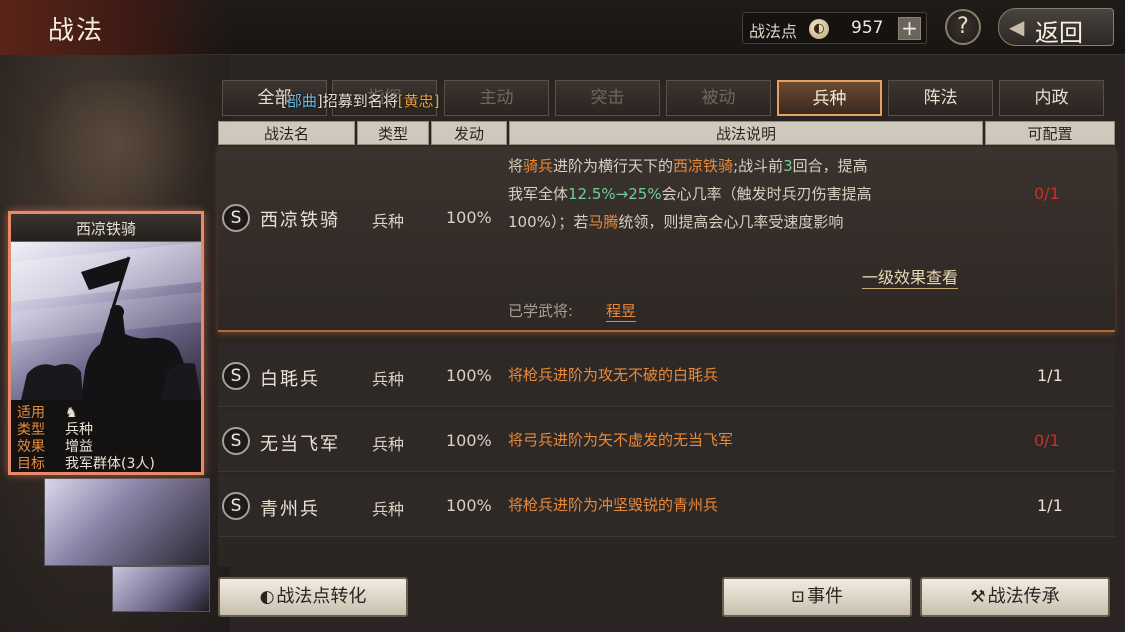  What do you see at coordinates (1017, 27) in the screenshot?
I see `back-arrow-icon: ◀` at bounding box center [1017, 27].